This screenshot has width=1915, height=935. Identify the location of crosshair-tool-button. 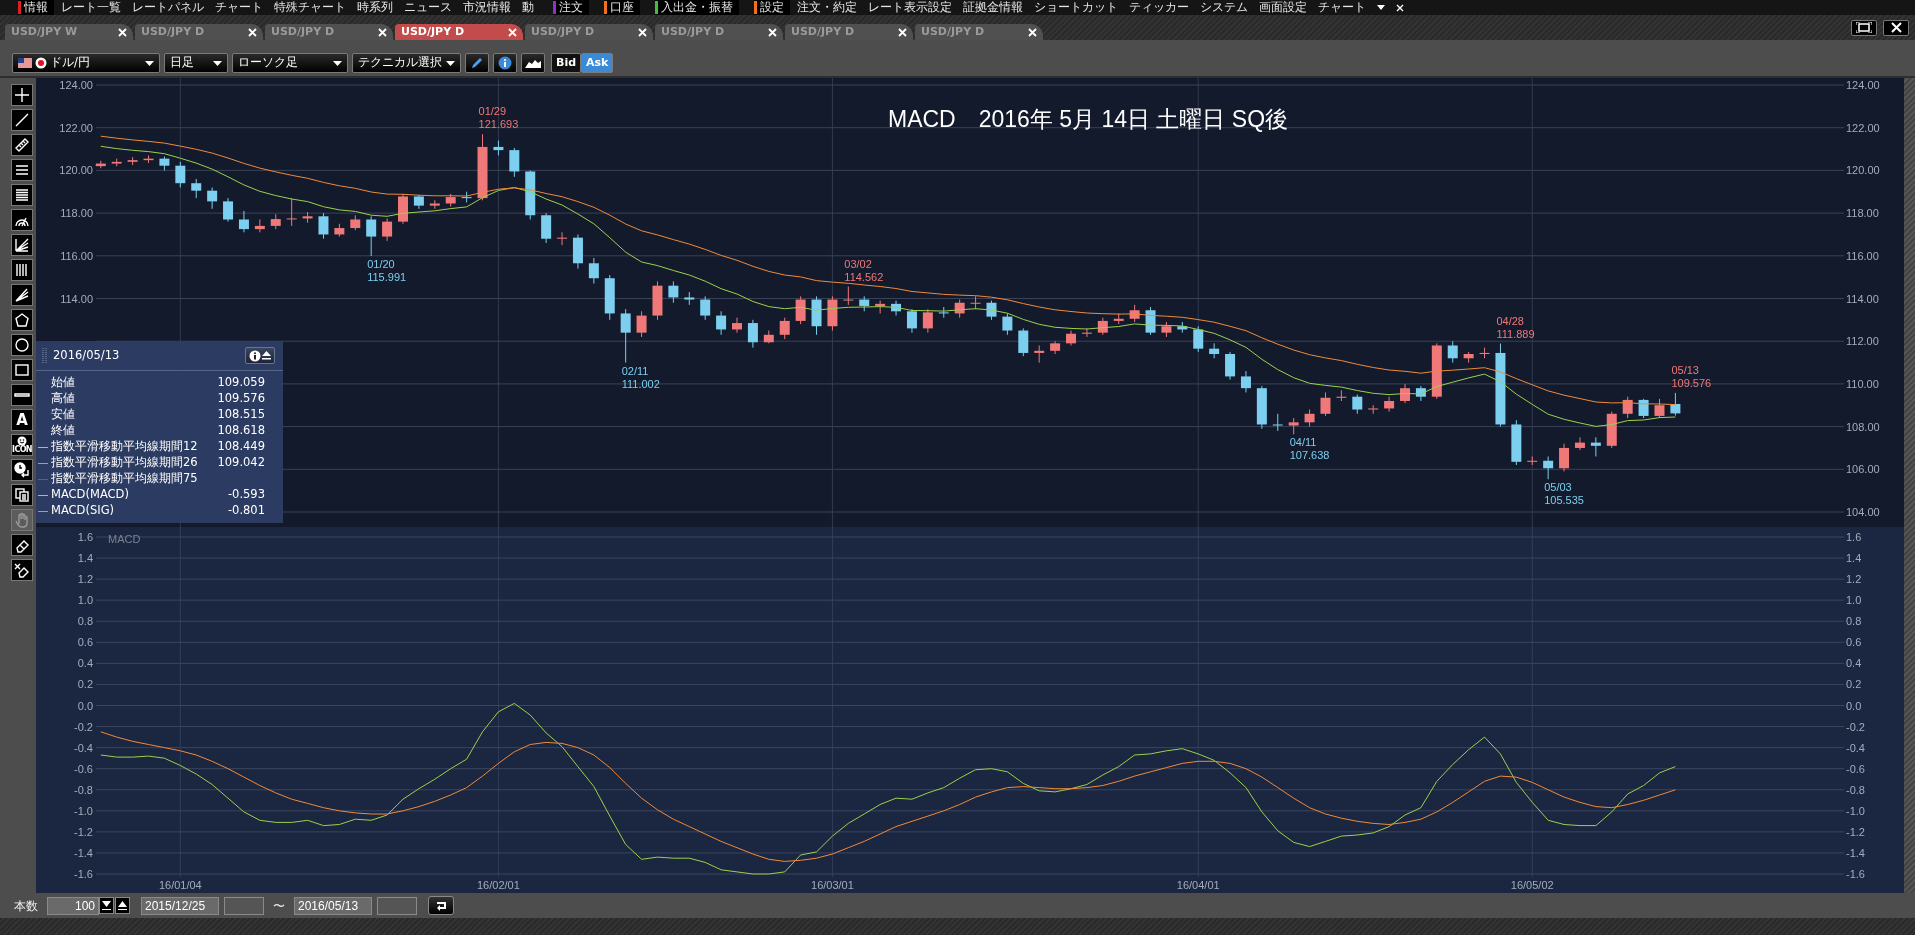
(22, 95).